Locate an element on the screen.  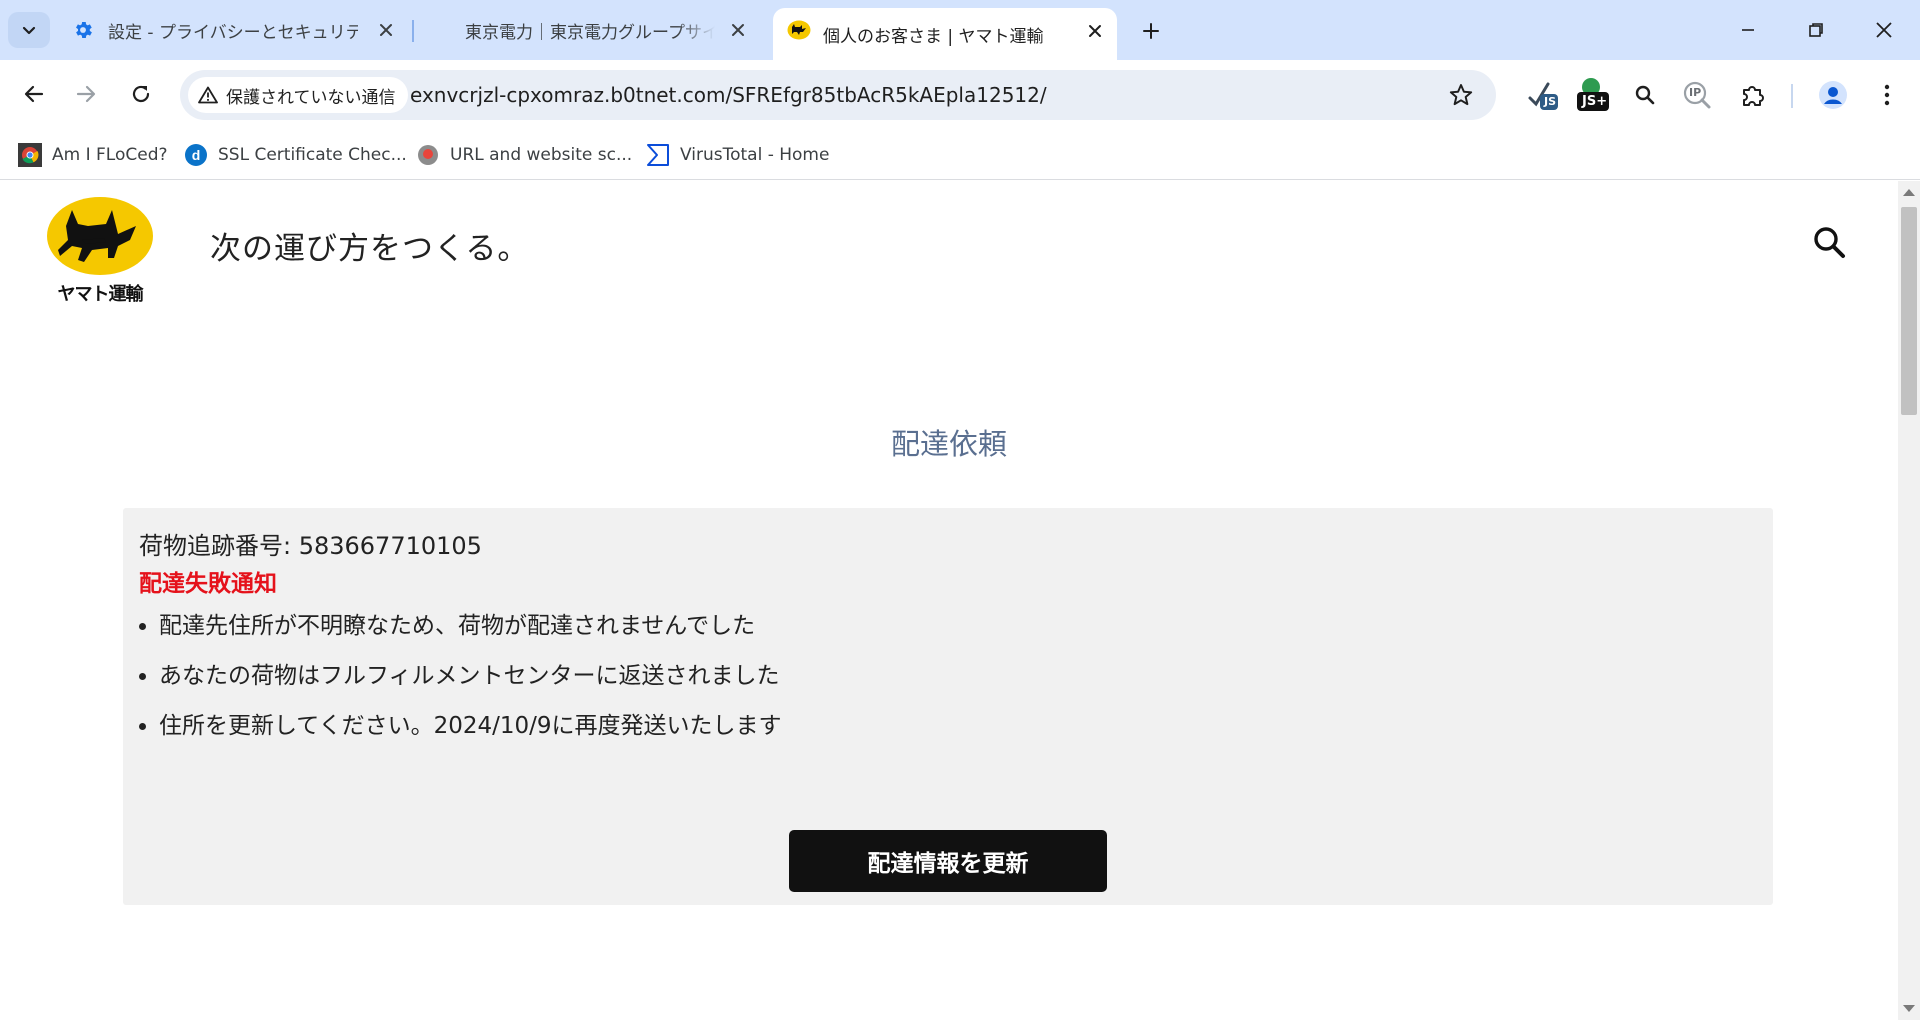
profile-button is located at coordinates (1833, 95).